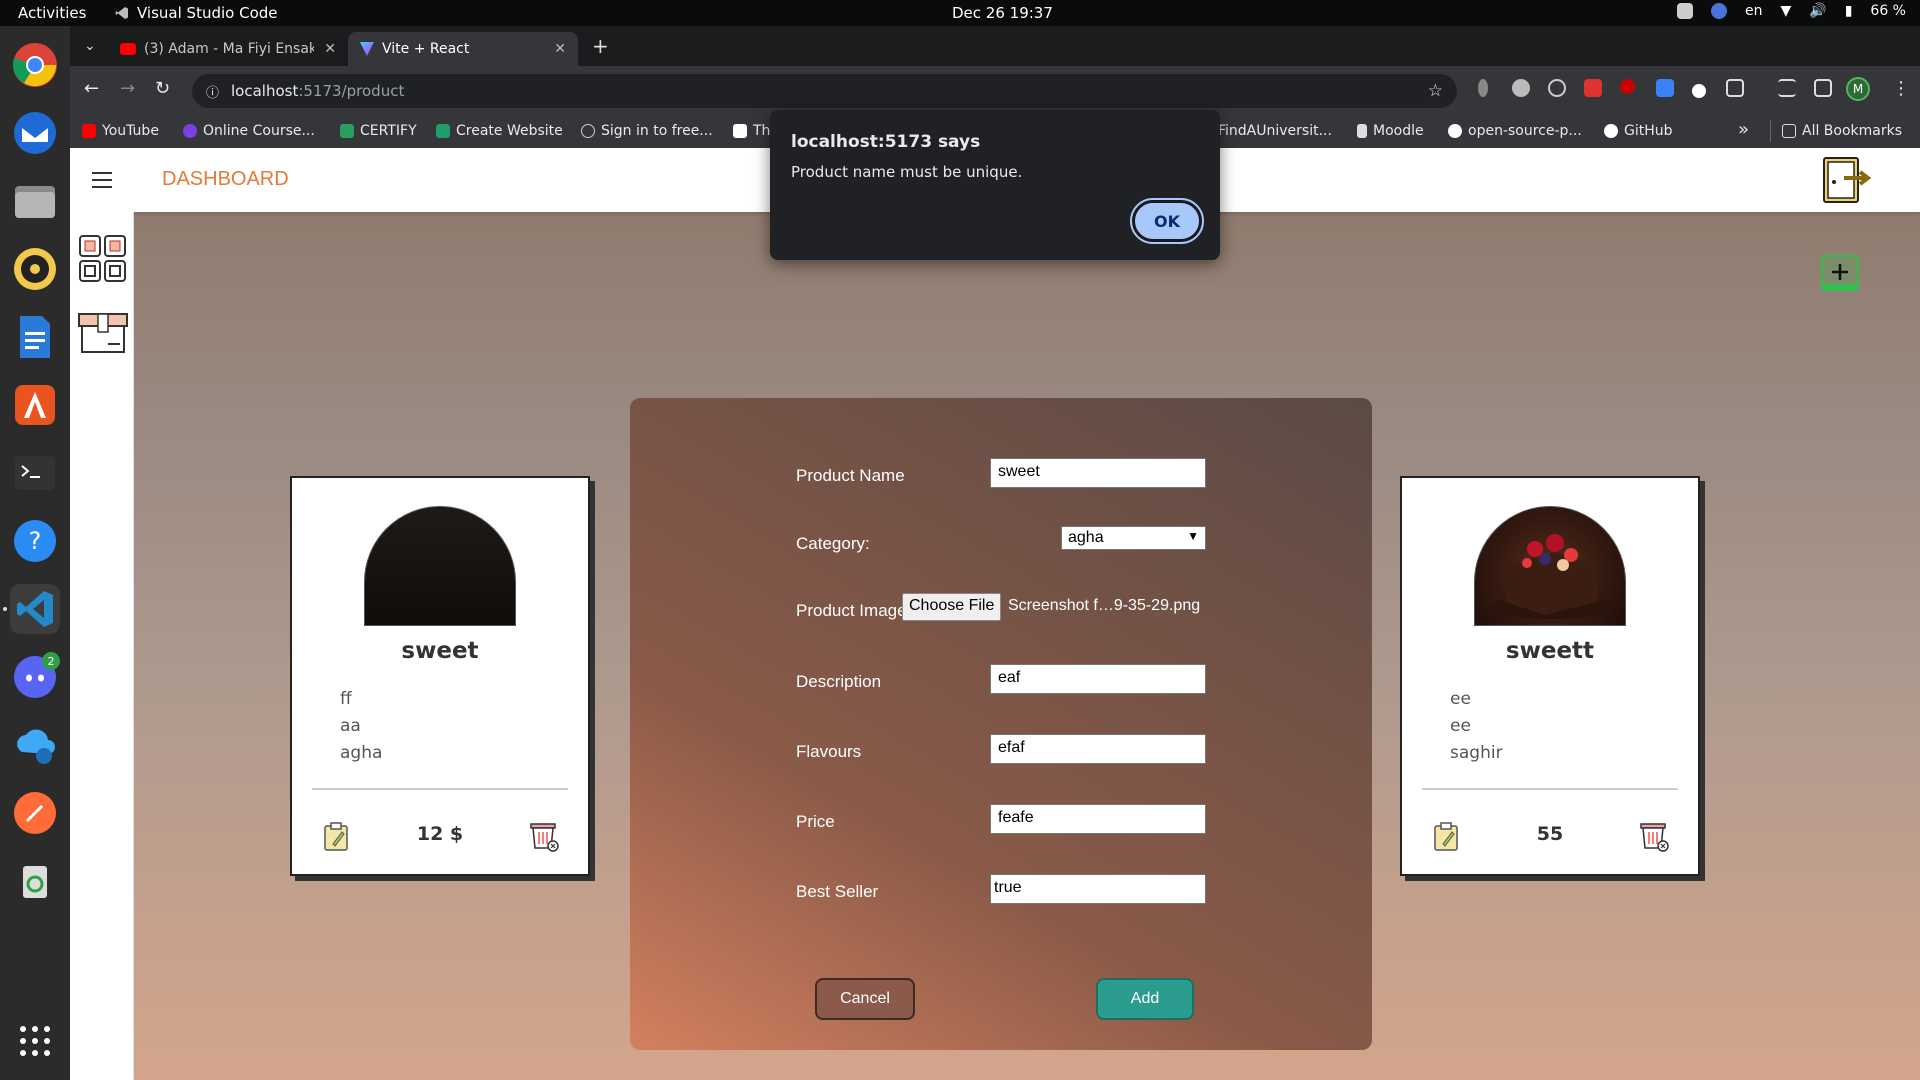 The height and width of the screenshot is (1080, 1920). I want to click on rhythmbox-icon, so click(35, 269).